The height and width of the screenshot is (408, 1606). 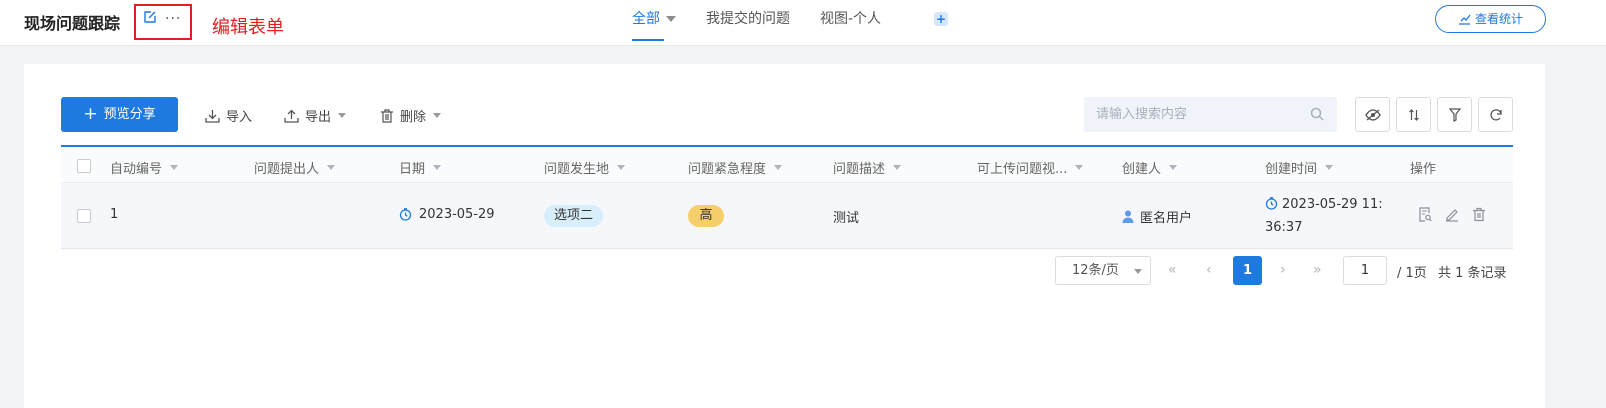 I want to click on download-icon, so click(x=212, y=116).